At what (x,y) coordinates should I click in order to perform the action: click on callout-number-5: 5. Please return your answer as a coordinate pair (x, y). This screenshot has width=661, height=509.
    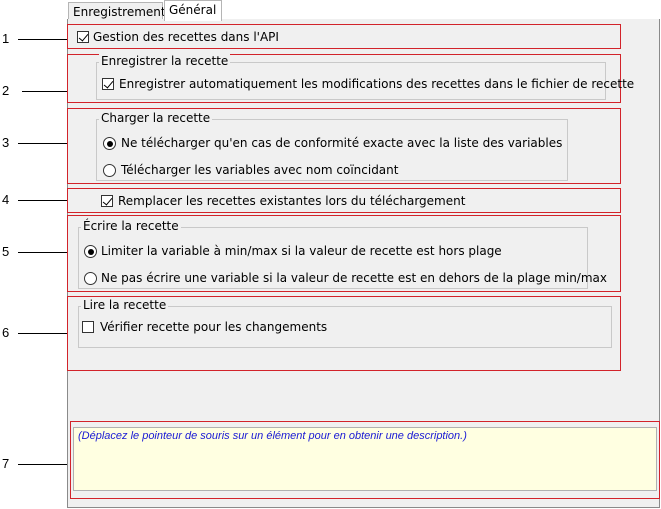
    Looking at the image, I should click on (6, 251).